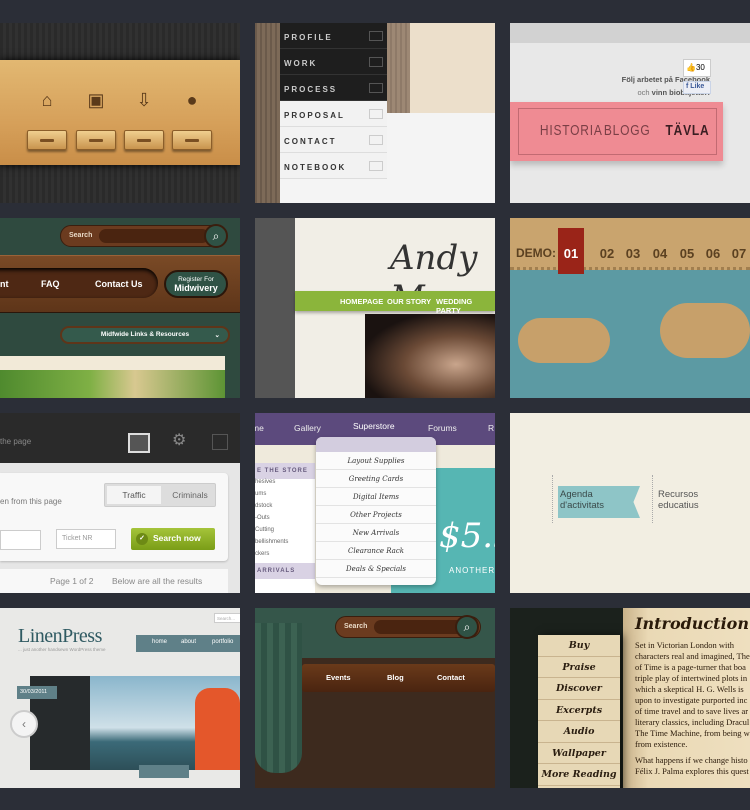 The width and height of the screenshot is (750, 810). I want to click on menu-label: PROFILE, so click(308, 37).